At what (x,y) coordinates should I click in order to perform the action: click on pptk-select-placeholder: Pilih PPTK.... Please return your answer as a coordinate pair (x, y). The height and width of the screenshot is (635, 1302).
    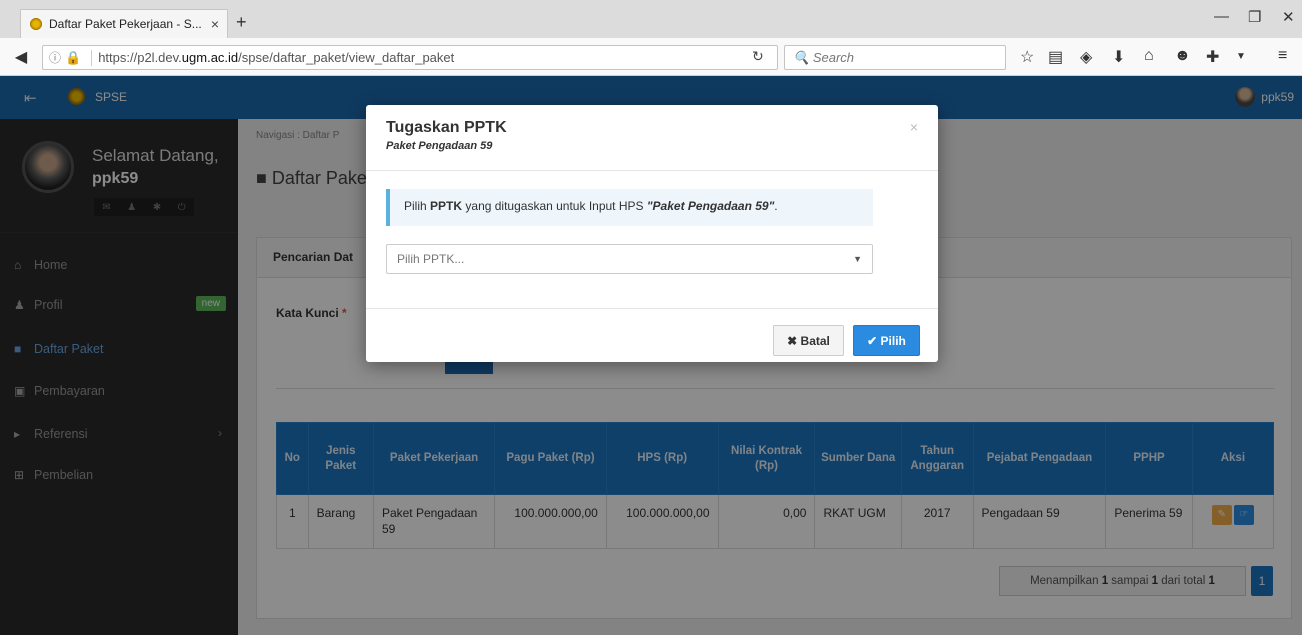
    Looking at the image, I should click on (431, 259).